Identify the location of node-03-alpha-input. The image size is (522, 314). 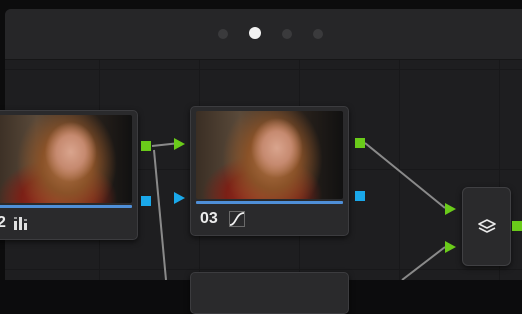
(179, 198).